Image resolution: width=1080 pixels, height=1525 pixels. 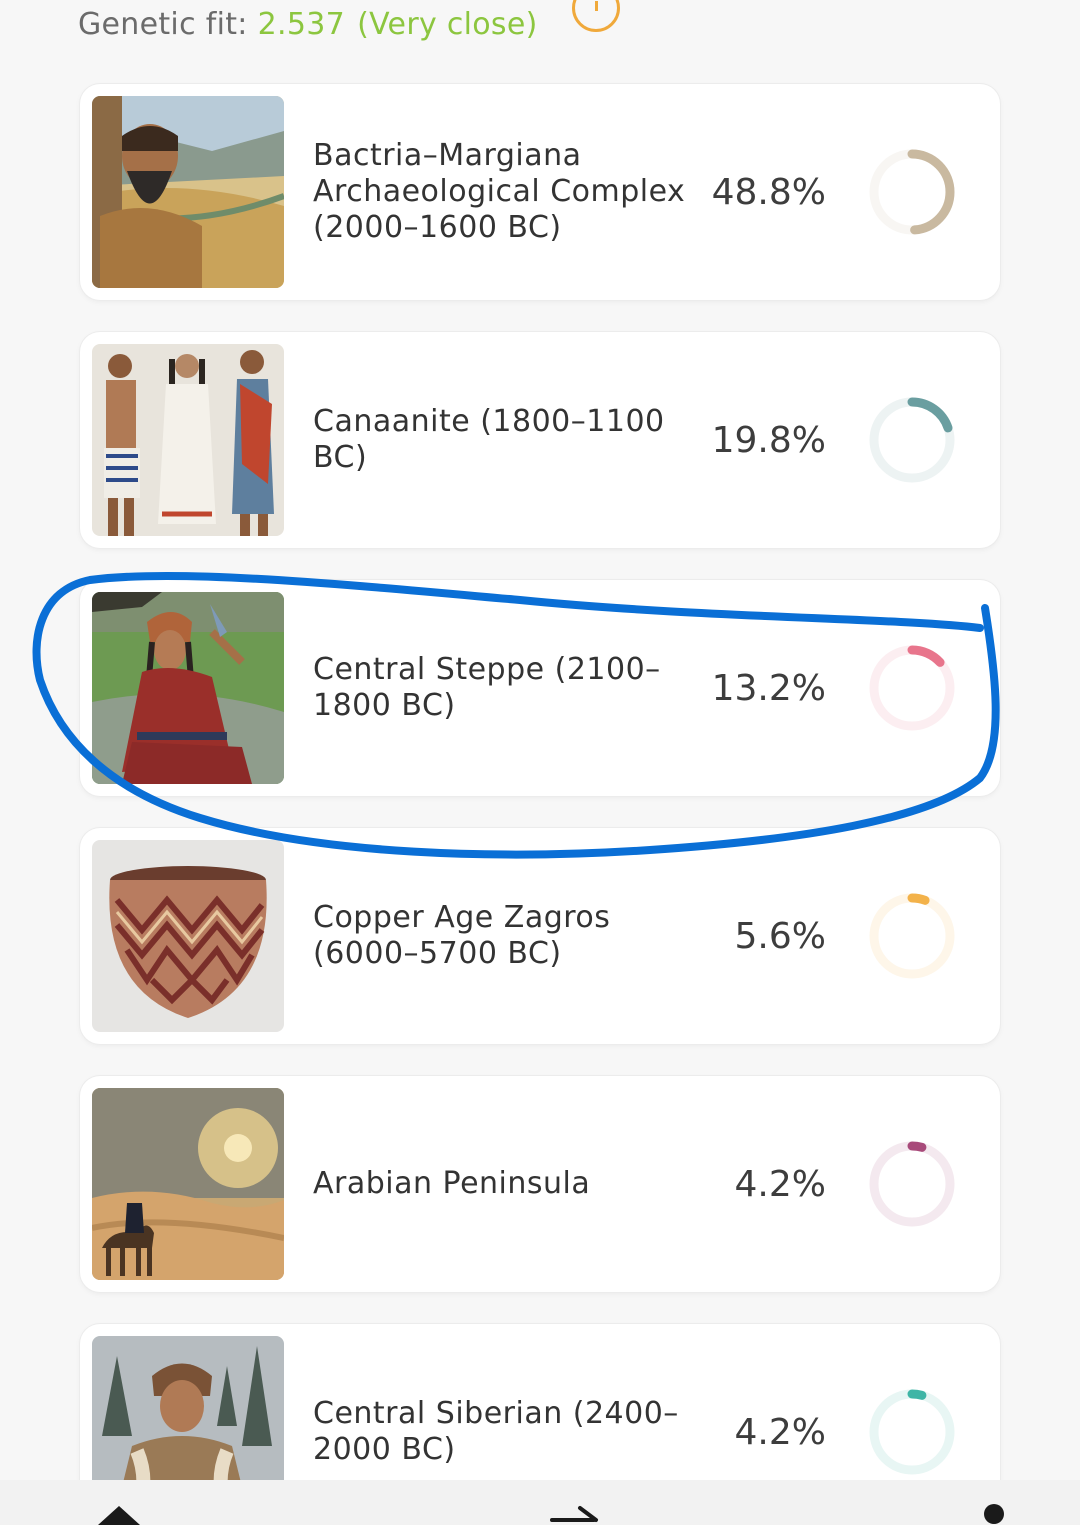 I want to click on bearded-man-landscape-image, so click(x=188, y=192).